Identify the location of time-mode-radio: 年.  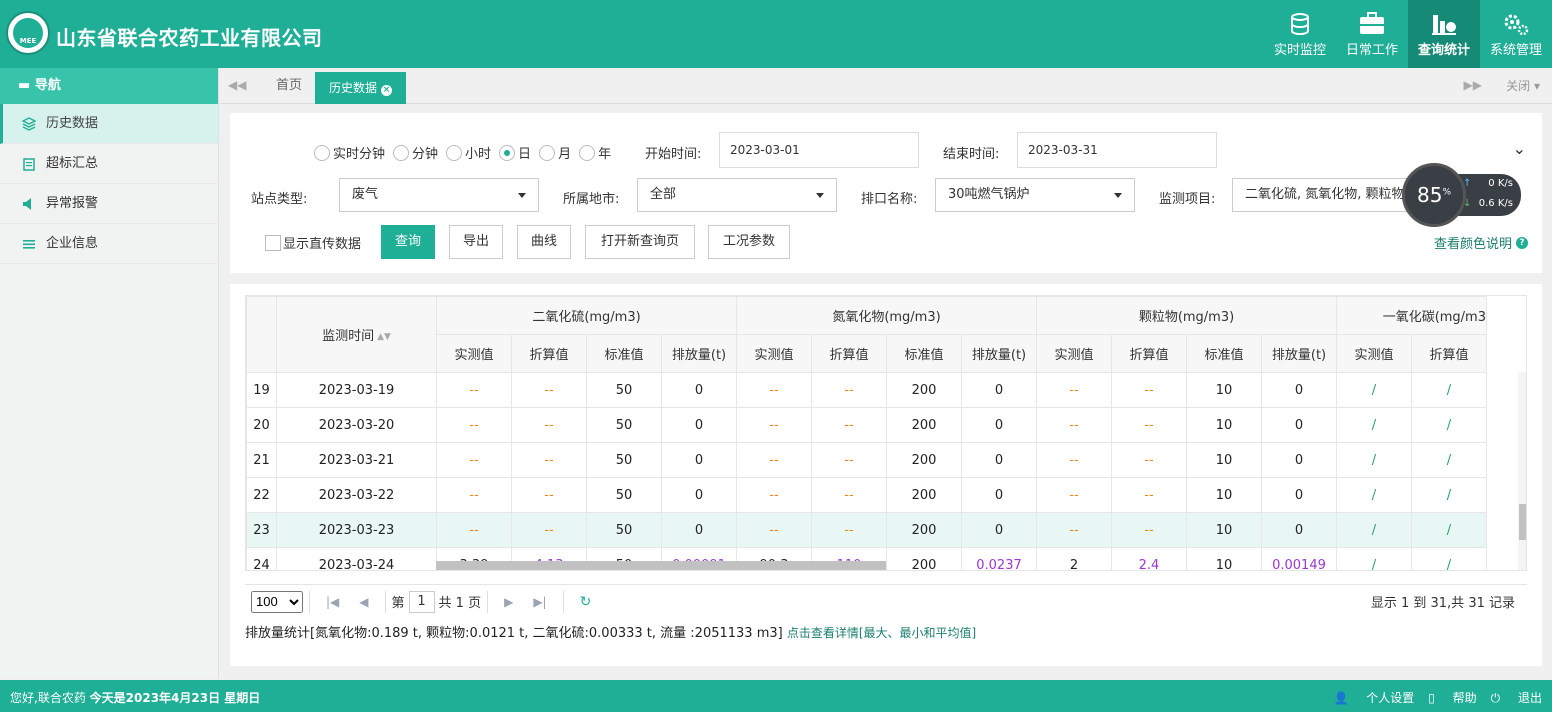
(595, 152).